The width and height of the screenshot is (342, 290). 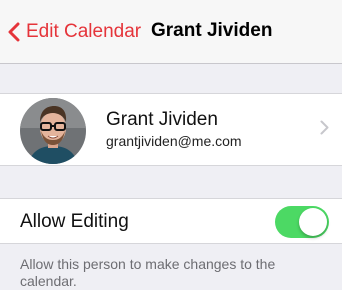 I want to click on allow-editing-toggle, so click(x=302, y=222).